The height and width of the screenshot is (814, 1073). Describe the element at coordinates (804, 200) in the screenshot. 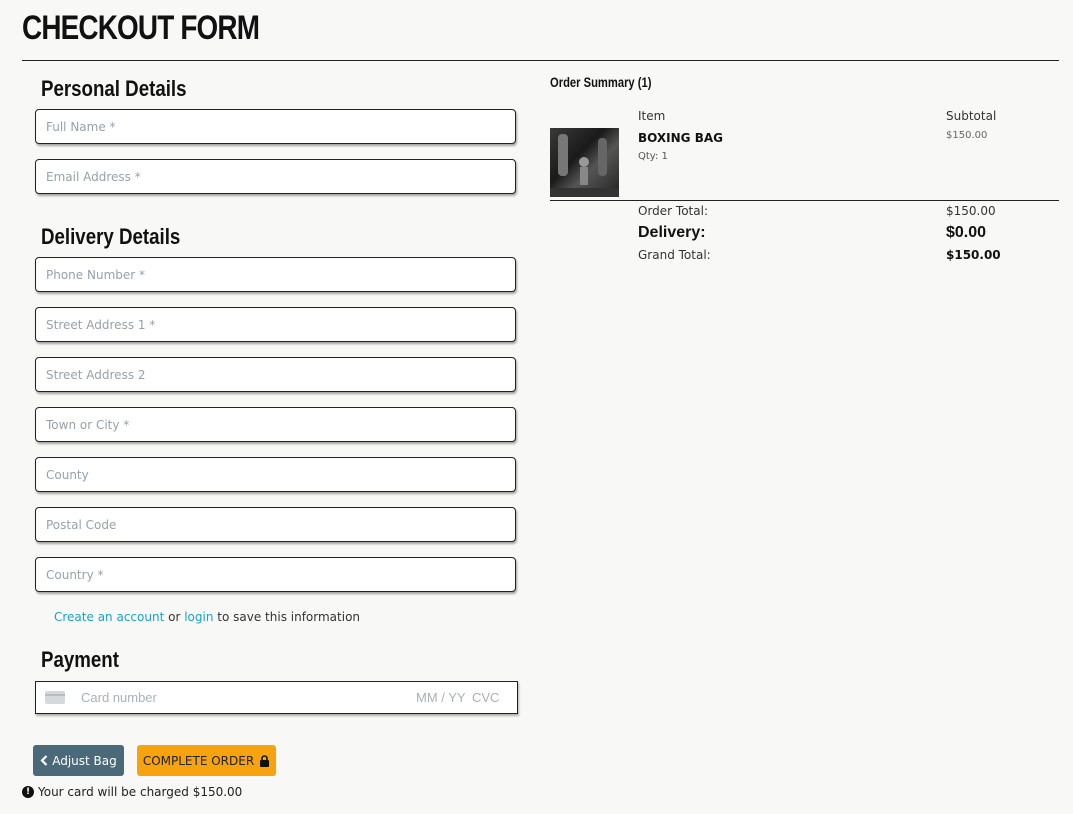

I see `summary-divider` at that location.